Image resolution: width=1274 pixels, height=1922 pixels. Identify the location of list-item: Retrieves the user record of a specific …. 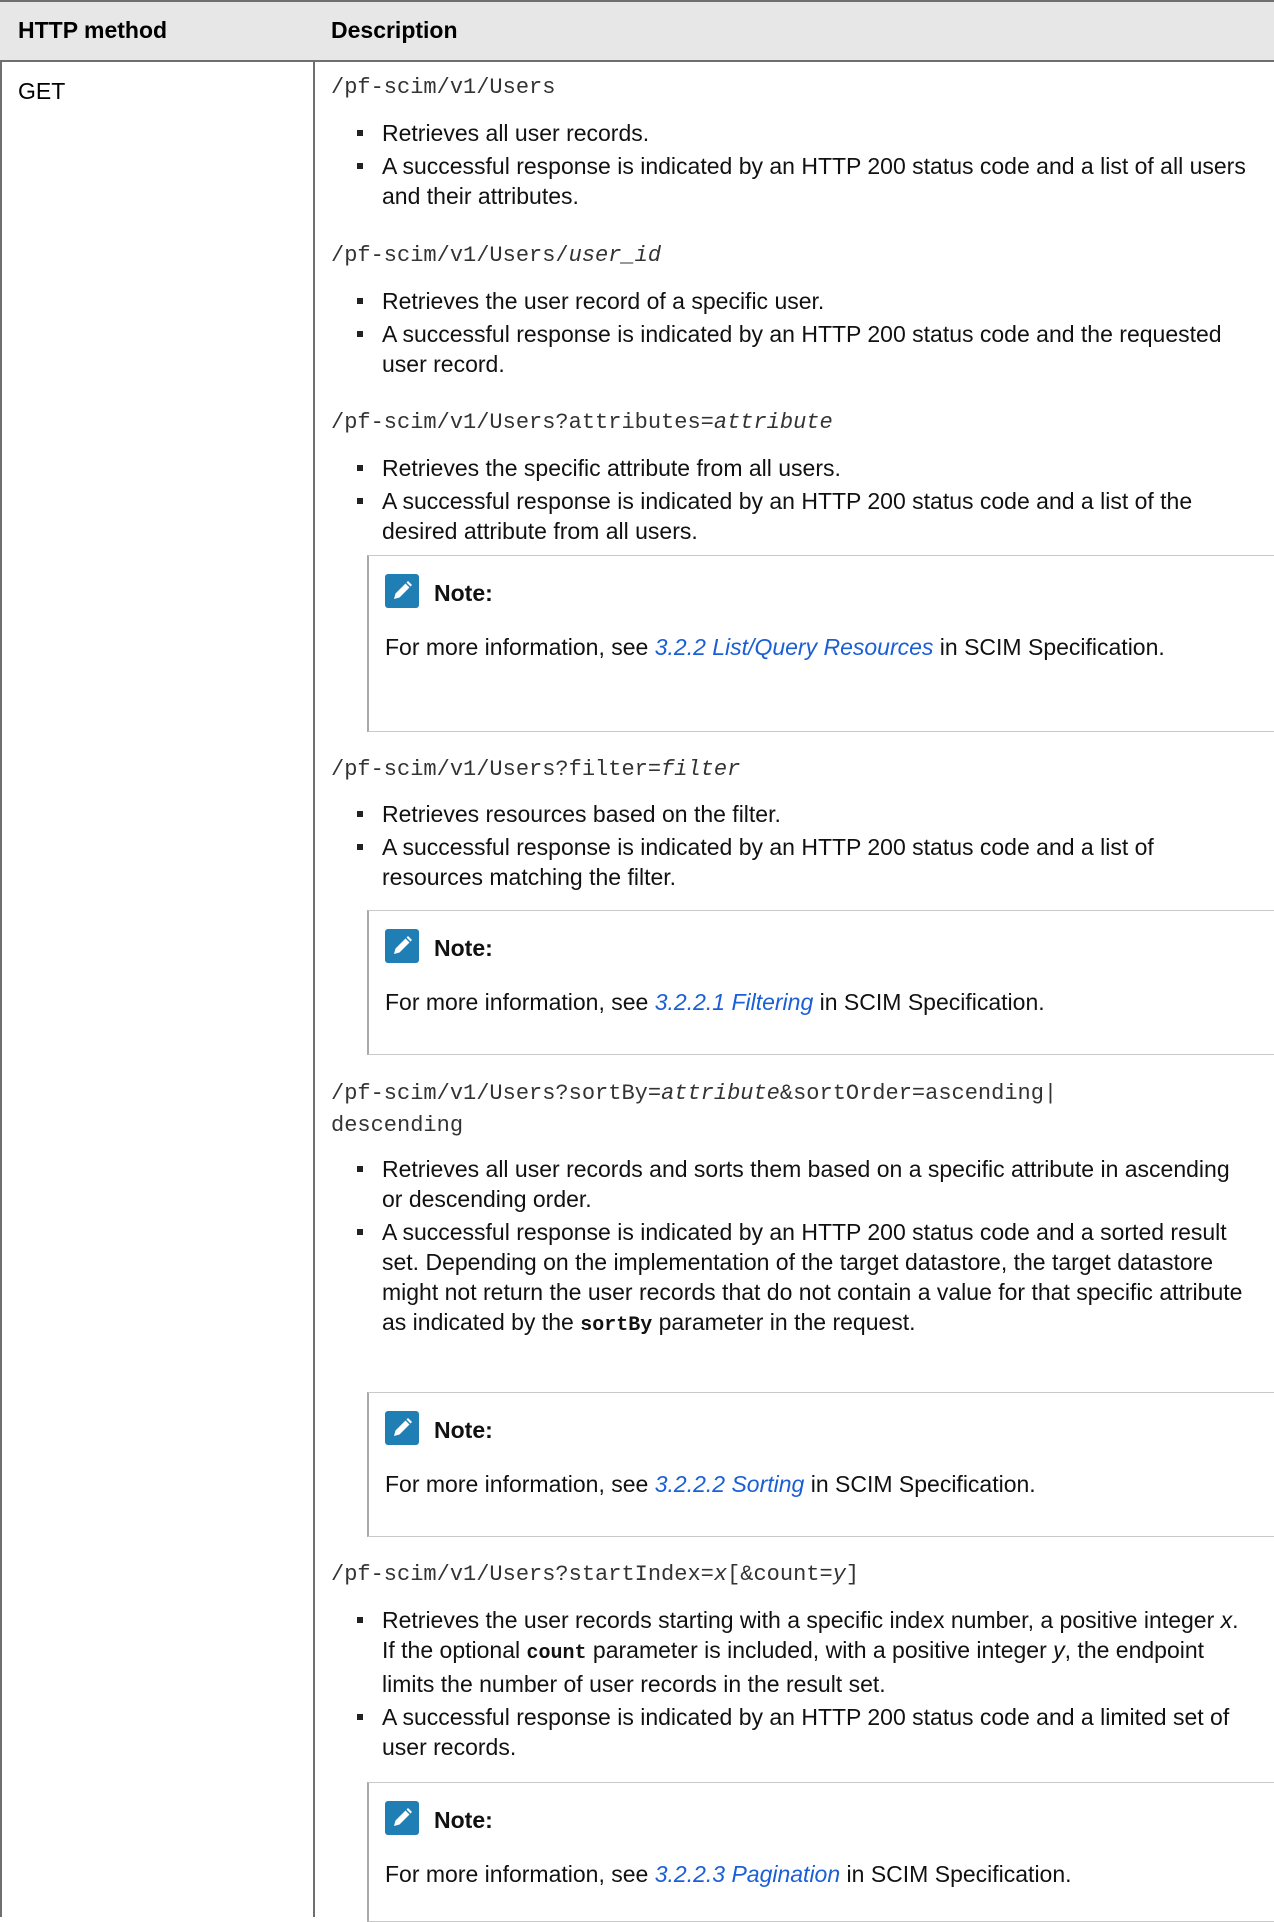
(804, 301).